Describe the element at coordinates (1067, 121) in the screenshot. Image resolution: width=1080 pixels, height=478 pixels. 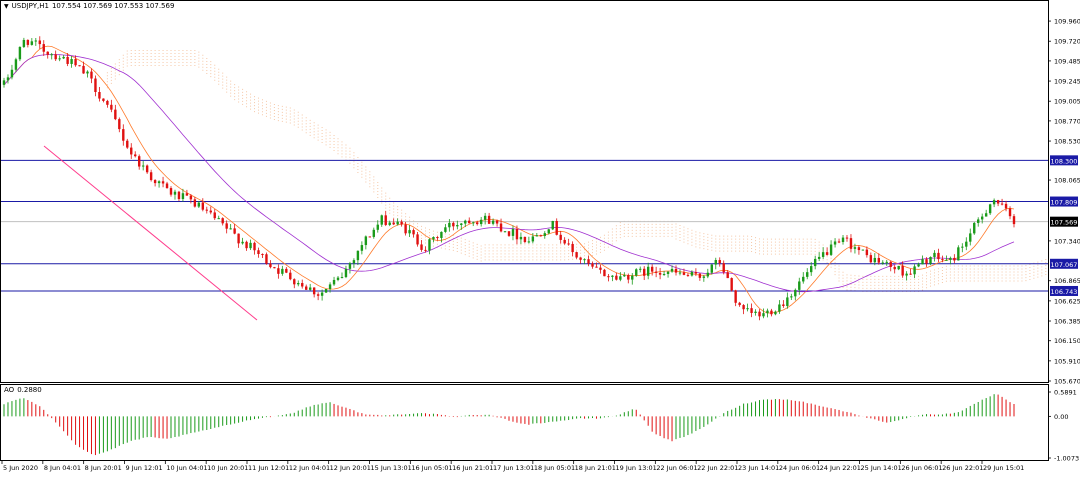
I see `price-tick-label: 108.770` at that location.